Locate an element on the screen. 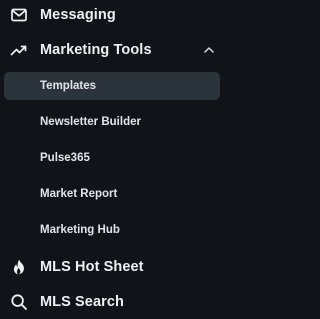 This screenshot has height=319, width=320. sub-item-templates: Templates is located at coordinates (112, 86).